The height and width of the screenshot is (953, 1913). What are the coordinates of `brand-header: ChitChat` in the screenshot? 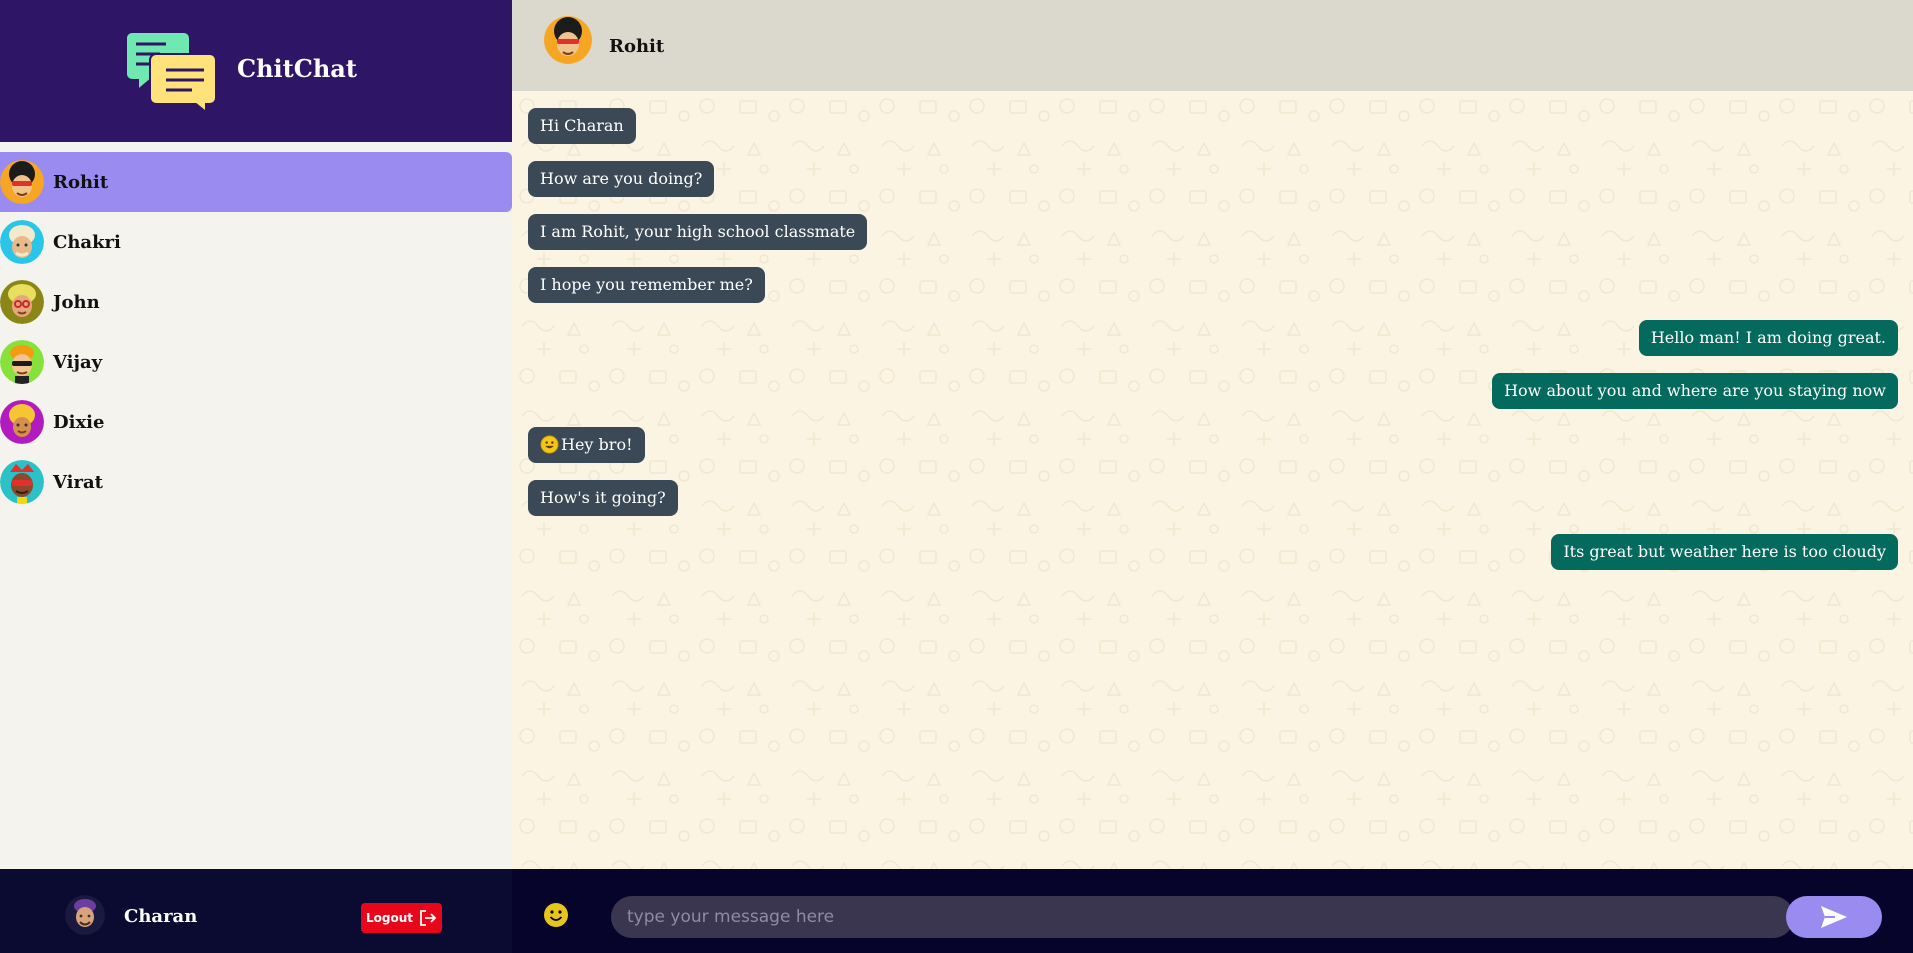 It's located at (256, 71).